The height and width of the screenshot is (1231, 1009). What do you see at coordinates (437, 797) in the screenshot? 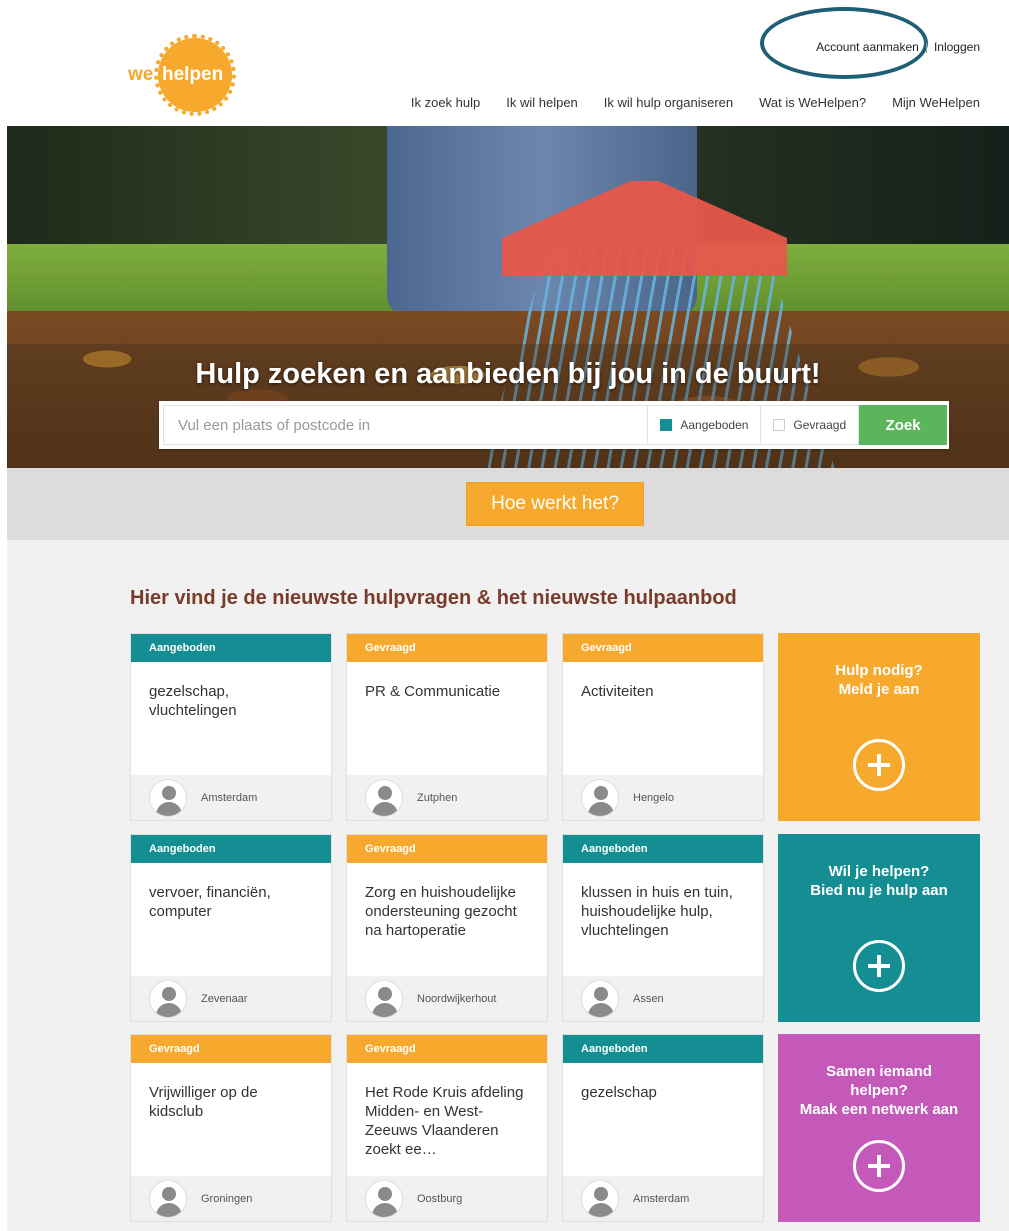
I see `card-city: Zutphen` at bounding box center [437, 797].